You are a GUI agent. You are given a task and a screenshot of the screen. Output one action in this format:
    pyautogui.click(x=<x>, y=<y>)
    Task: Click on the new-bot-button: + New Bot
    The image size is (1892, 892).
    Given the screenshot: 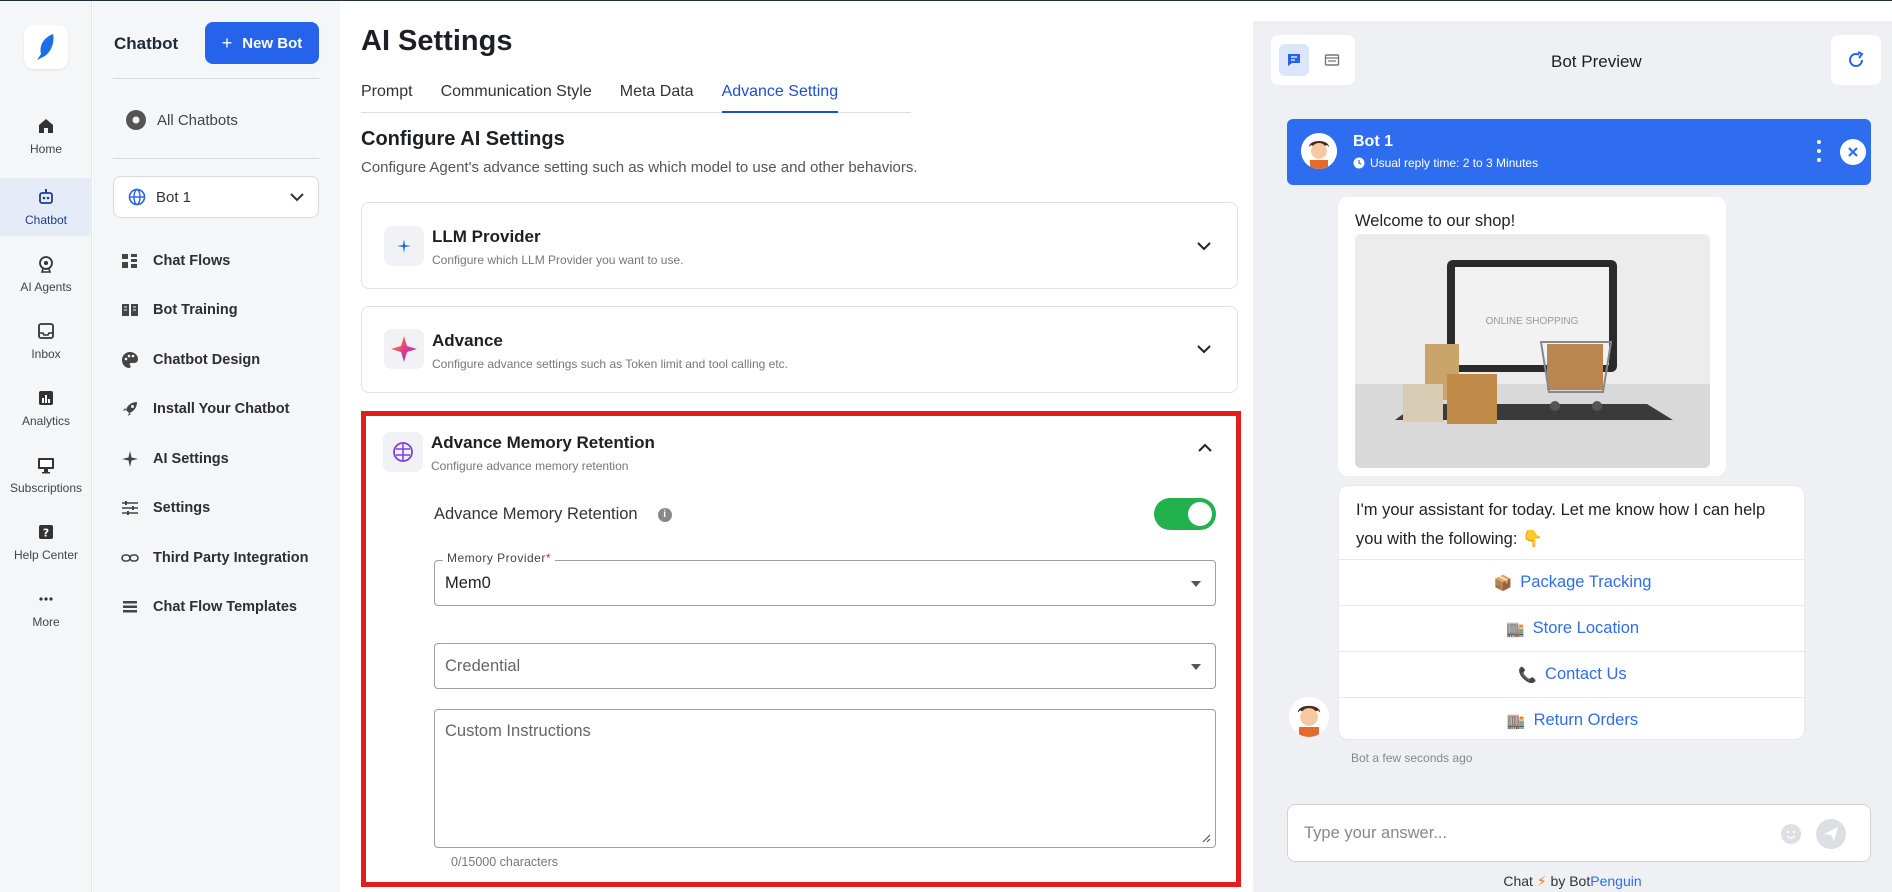 What is the action you would take?
    pyautogui.click(x=262, y=43)
    